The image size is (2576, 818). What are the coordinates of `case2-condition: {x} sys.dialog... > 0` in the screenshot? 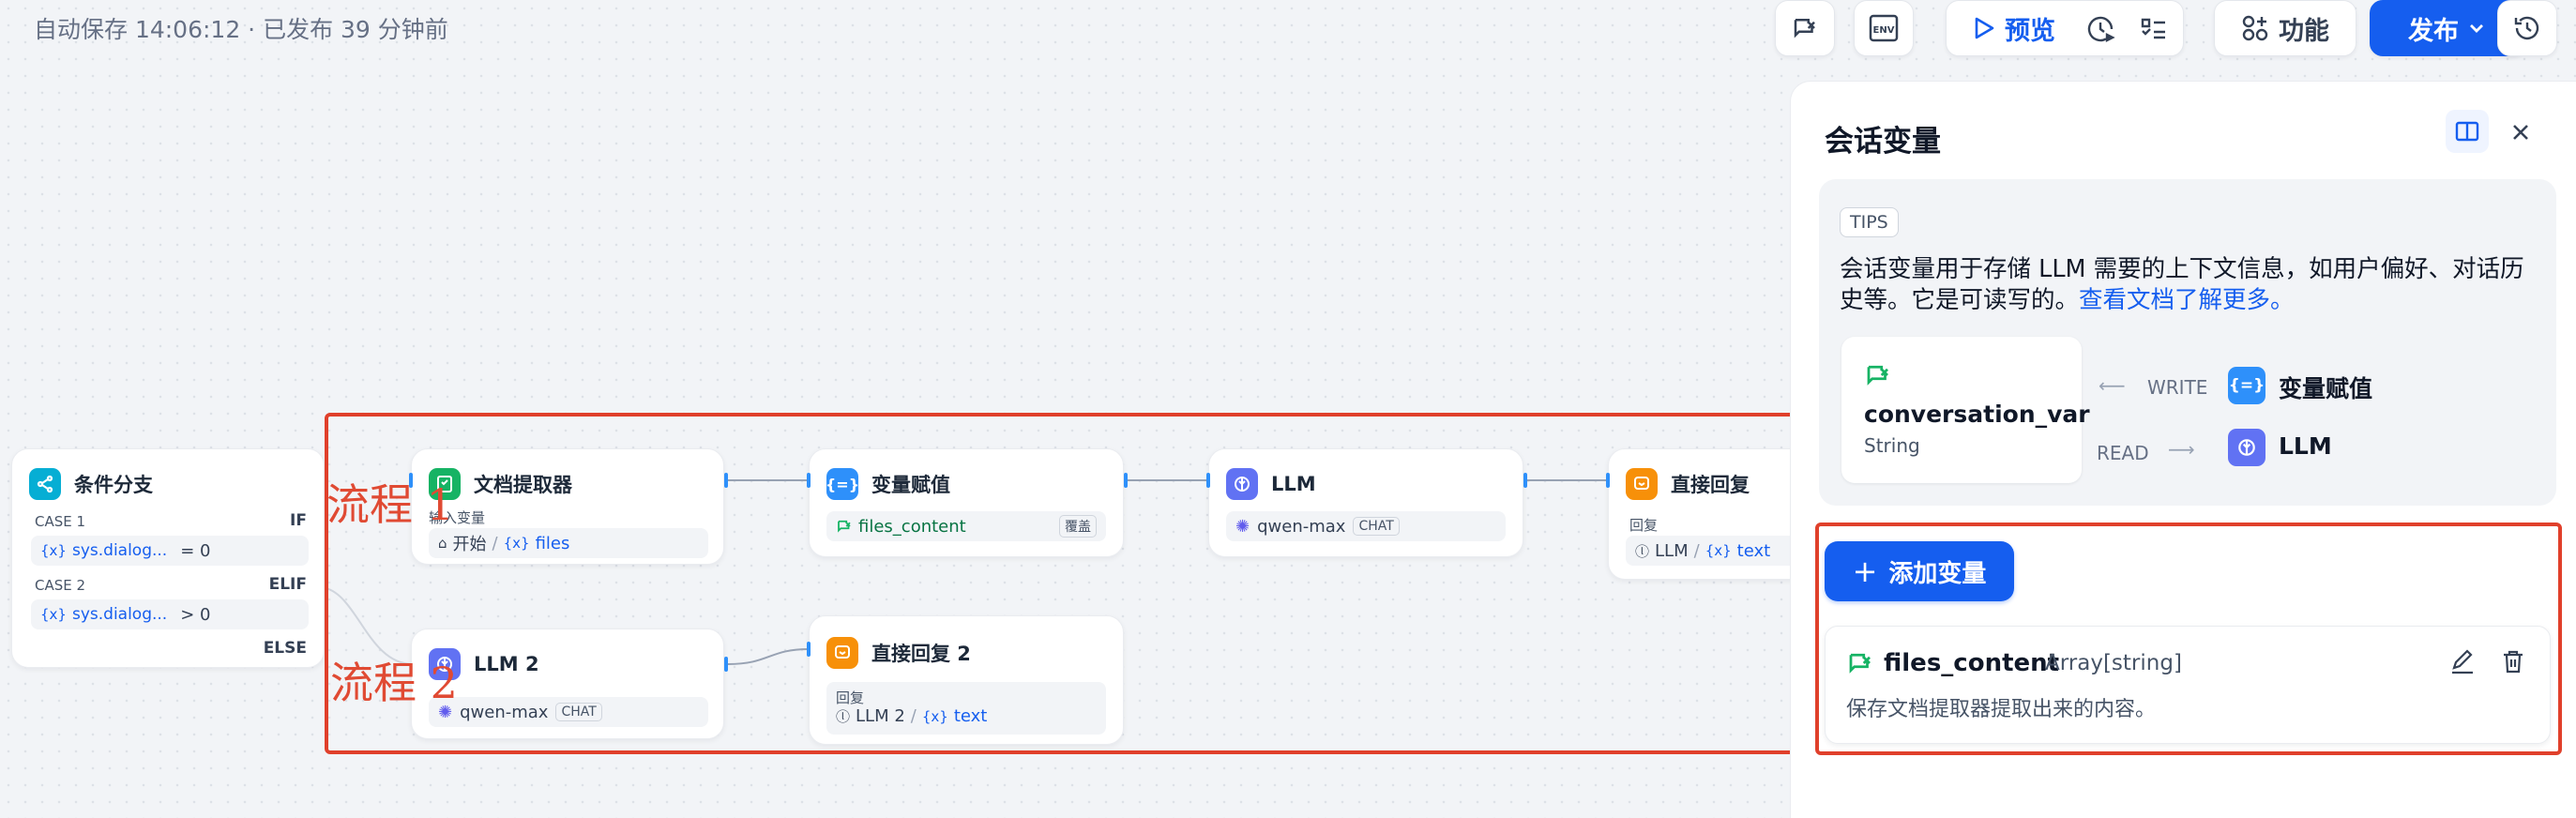 It's located at (170, 614).